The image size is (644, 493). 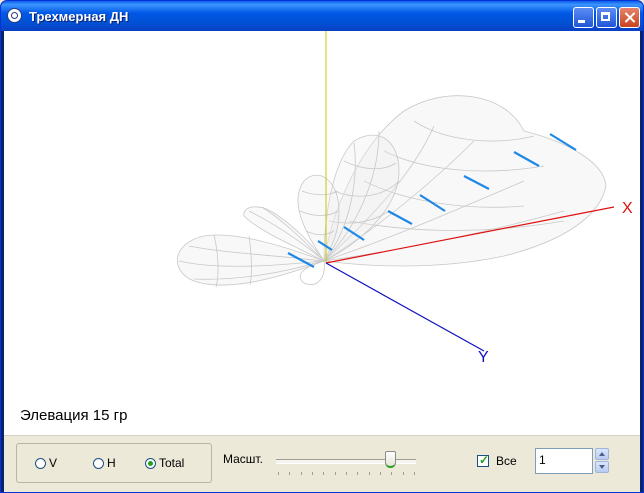 I want to click on radio-h-label: H, so click(x=111, y=463).